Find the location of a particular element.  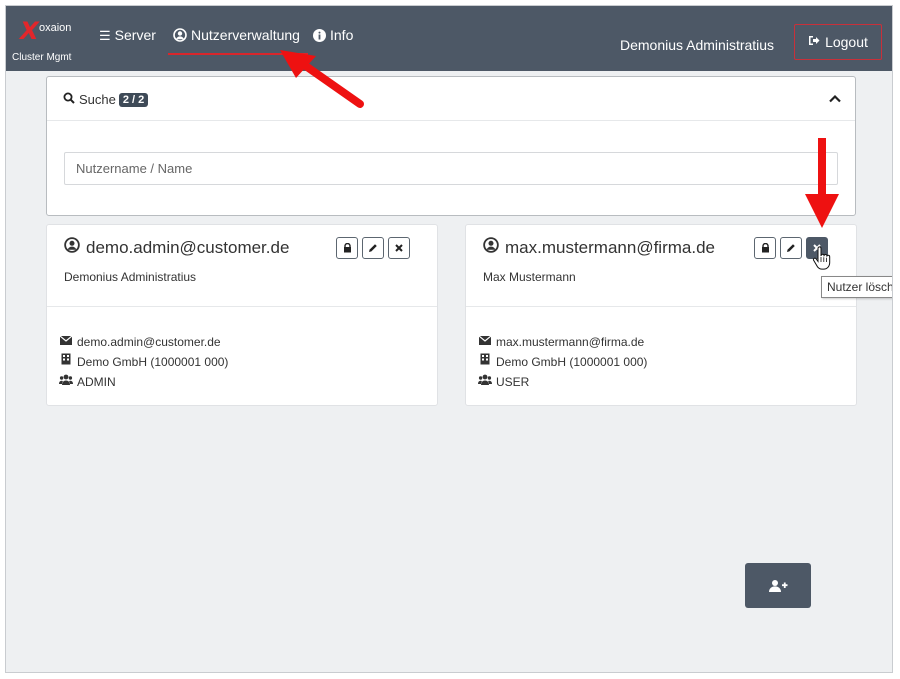

nav-item-info: Info is located at coordinates (333, 35).